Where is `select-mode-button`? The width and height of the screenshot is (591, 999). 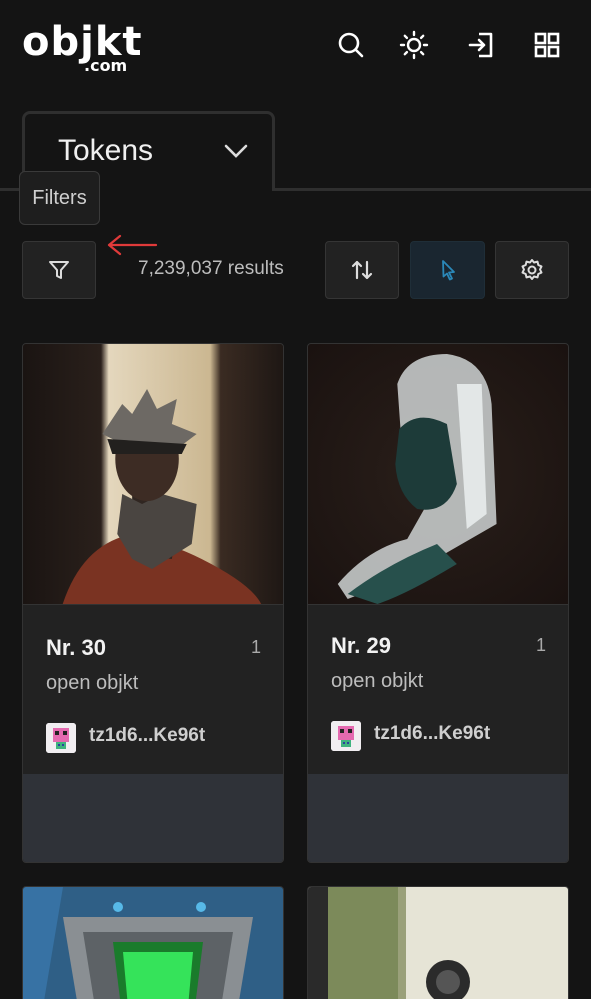 select-mode-button is located at coordinates (447, 270).